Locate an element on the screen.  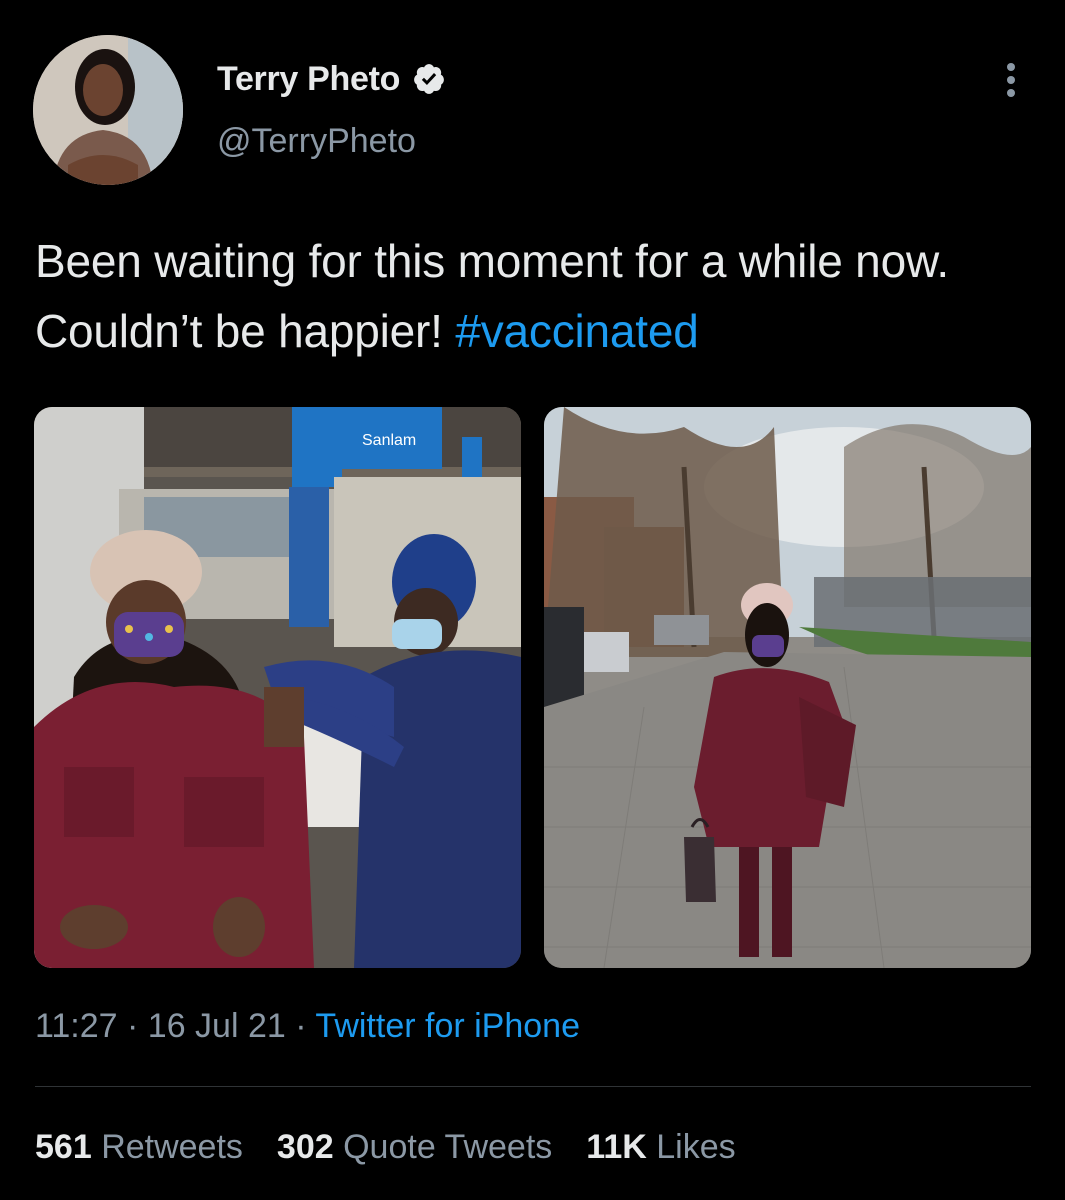
retweets-stat: 561 Retweets is located at coordinates (139, 1147).